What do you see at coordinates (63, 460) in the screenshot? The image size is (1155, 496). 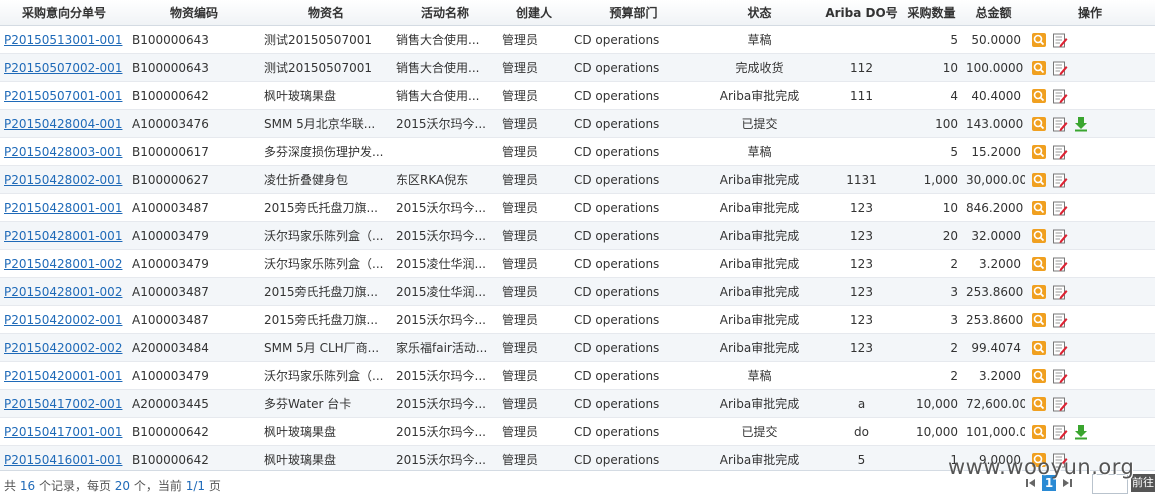 I see `order-code-link: P20150416001-001` at bounding box center [63, 460].